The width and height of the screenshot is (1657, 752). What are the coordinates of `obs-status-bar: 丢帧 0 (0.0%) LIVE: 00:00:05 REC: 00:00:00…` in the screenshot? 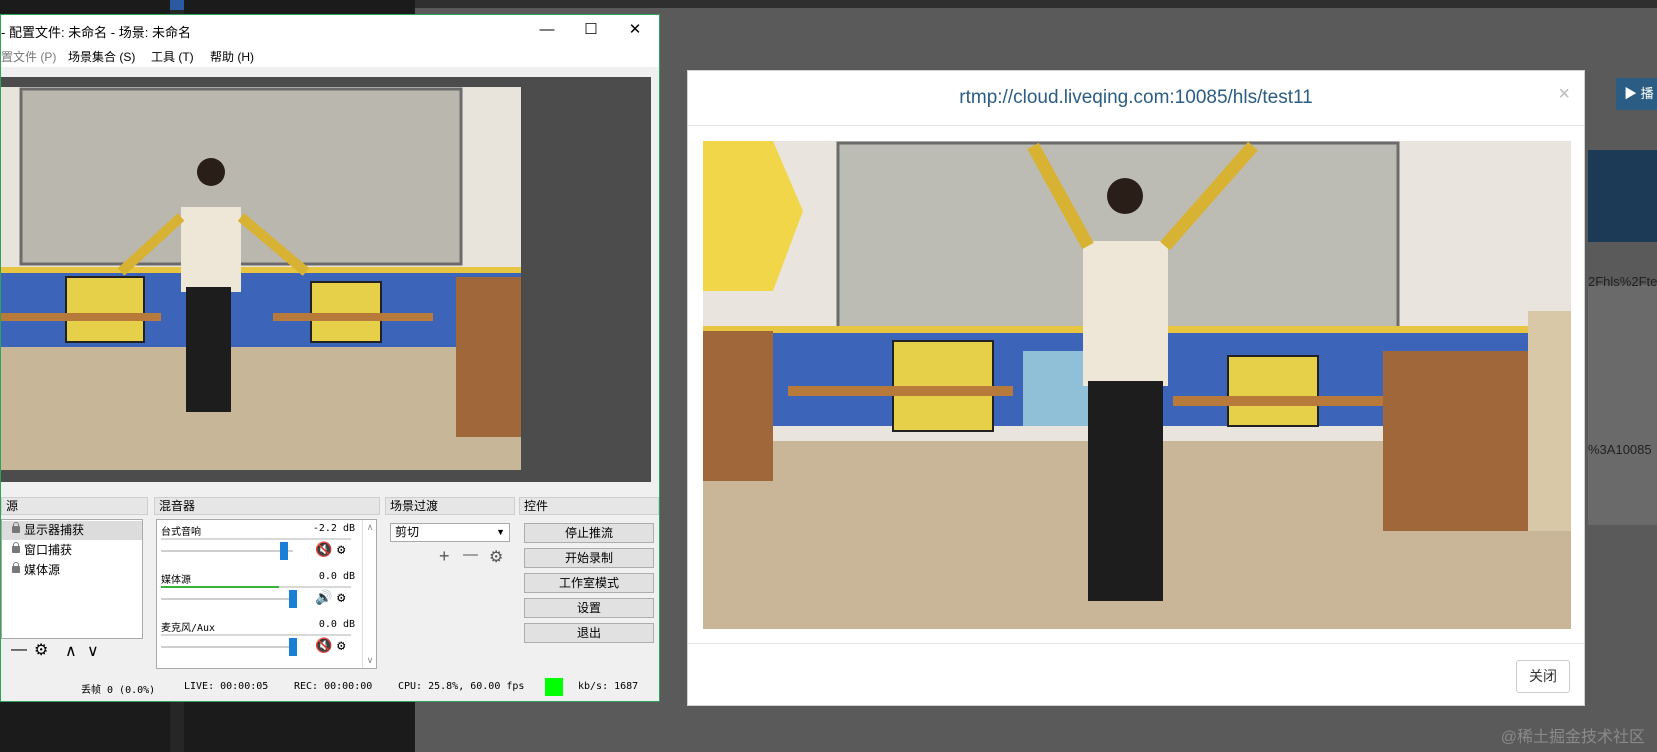 It's located at (330, 687).